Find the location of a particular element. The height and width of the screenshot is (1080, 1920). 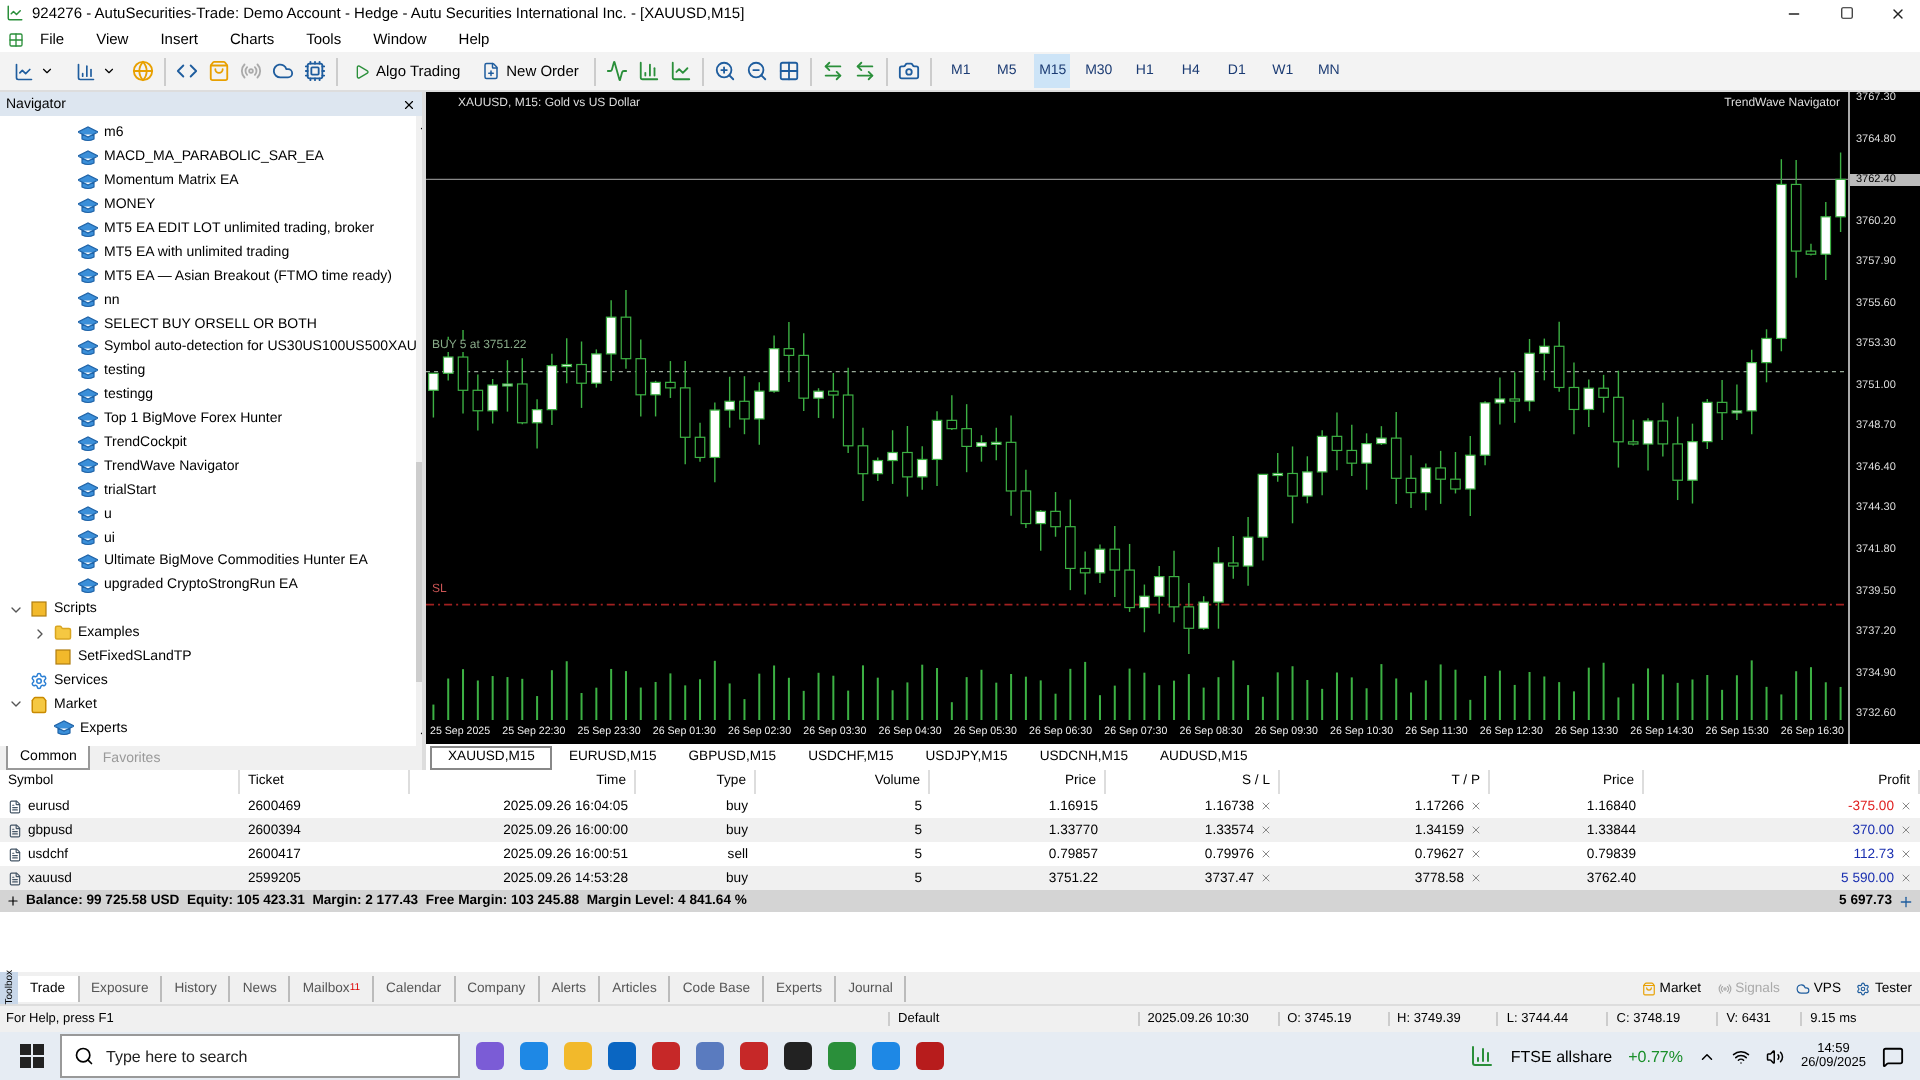

volume-icon is located at coordinates (1775, 1056).